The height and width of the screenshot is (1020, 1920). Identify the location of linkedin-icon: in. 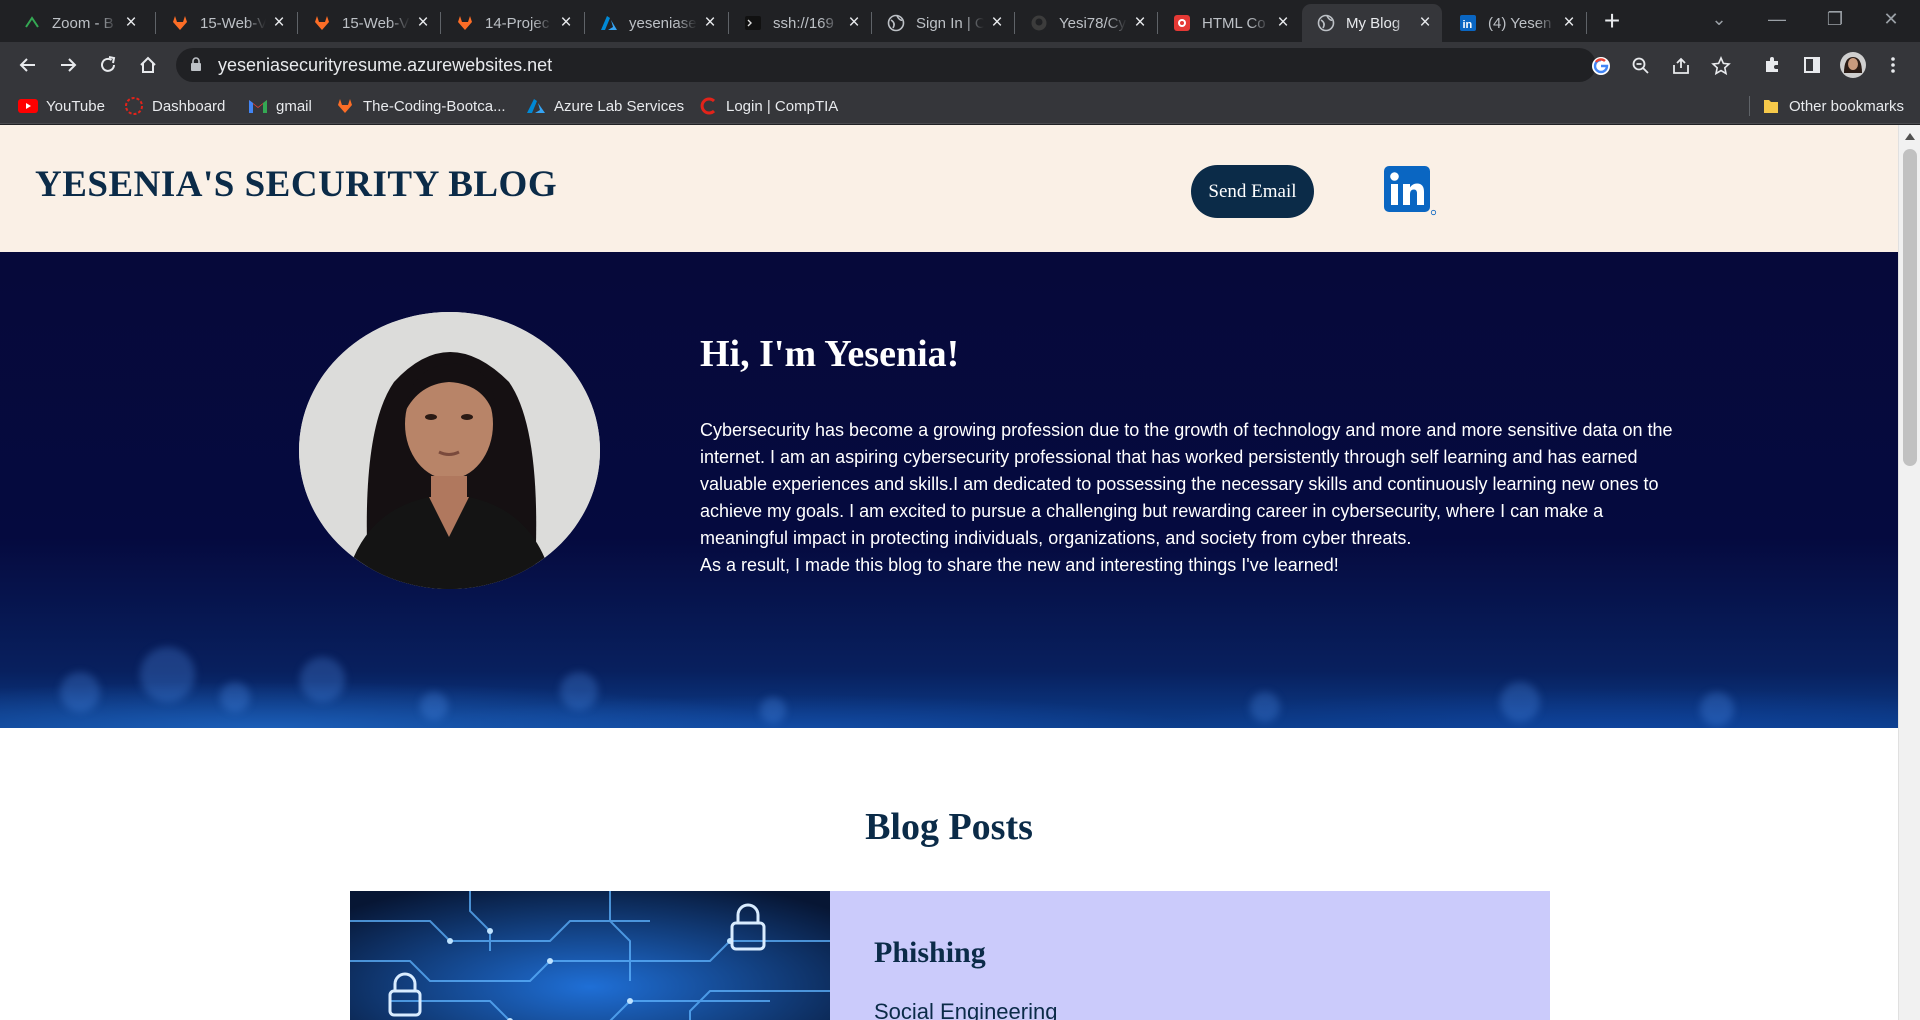
(1468, 23).